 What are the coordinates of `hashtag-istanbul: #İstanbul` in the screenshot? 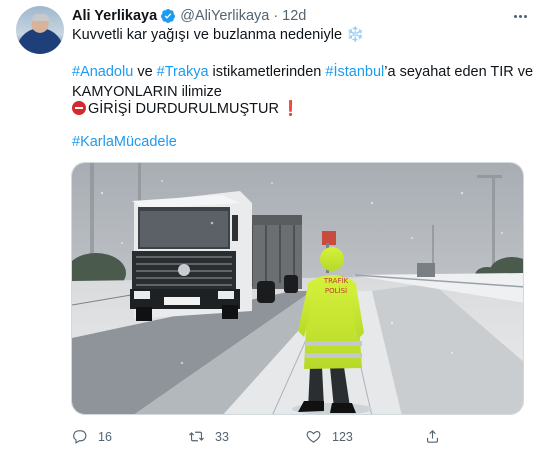 It's located at (354, 72).